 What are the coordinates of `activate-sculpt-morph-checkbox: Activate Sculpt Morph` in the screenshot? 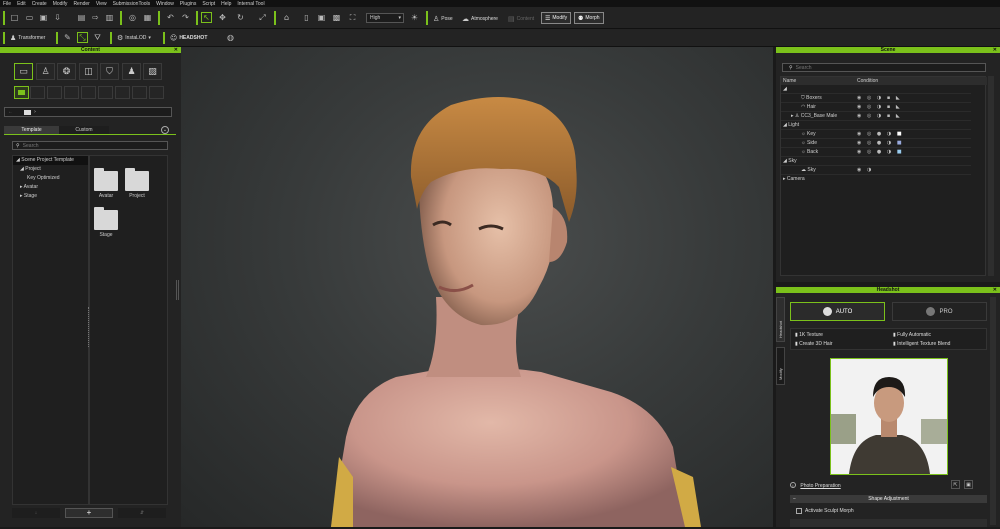 It's located at (825, 511).